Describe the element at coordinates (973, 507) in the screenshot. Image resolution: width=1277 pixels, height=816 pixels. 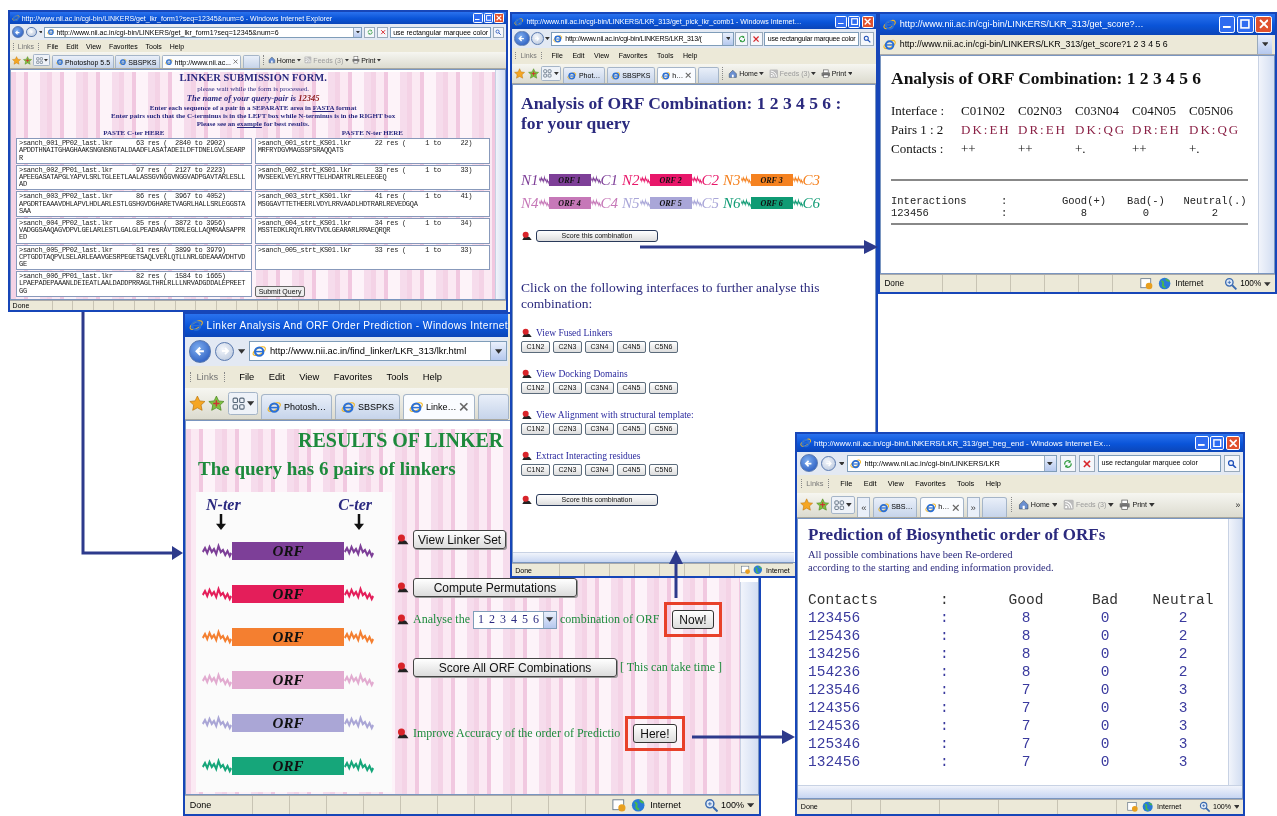
I see `tab-scroll-button: »` at that location.